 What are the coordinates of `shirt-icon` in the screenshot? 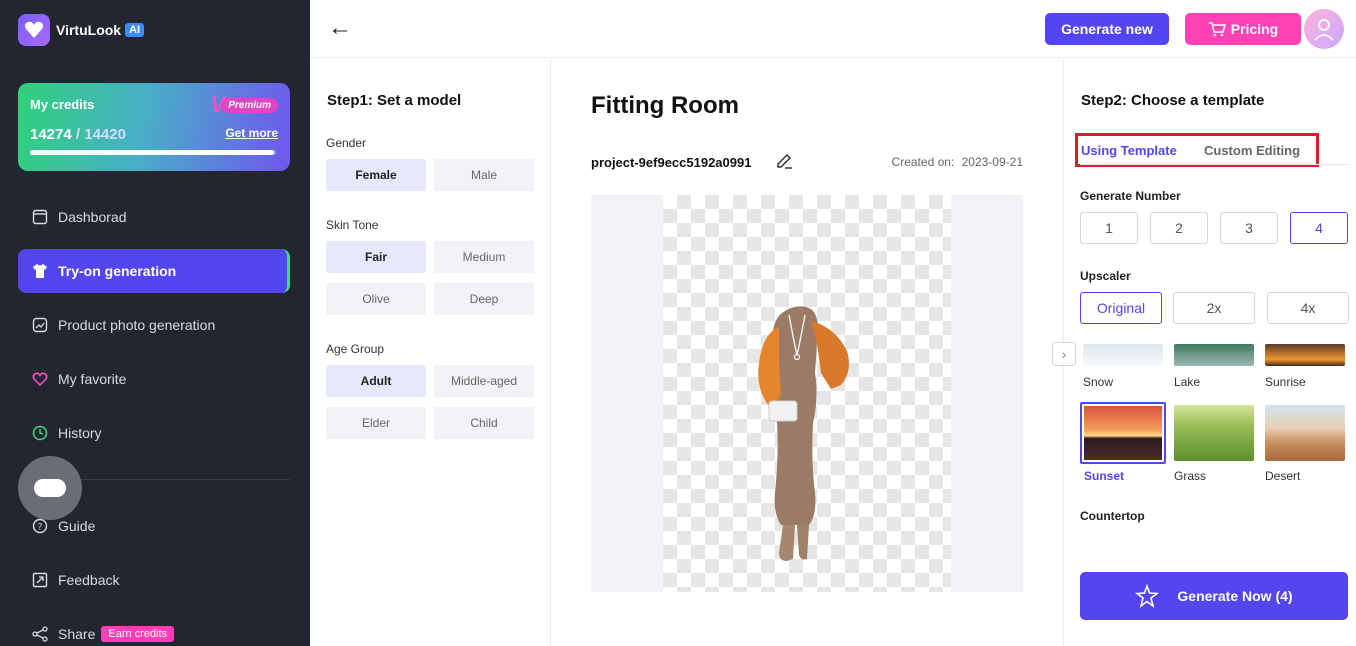 It's located at (40, 271).